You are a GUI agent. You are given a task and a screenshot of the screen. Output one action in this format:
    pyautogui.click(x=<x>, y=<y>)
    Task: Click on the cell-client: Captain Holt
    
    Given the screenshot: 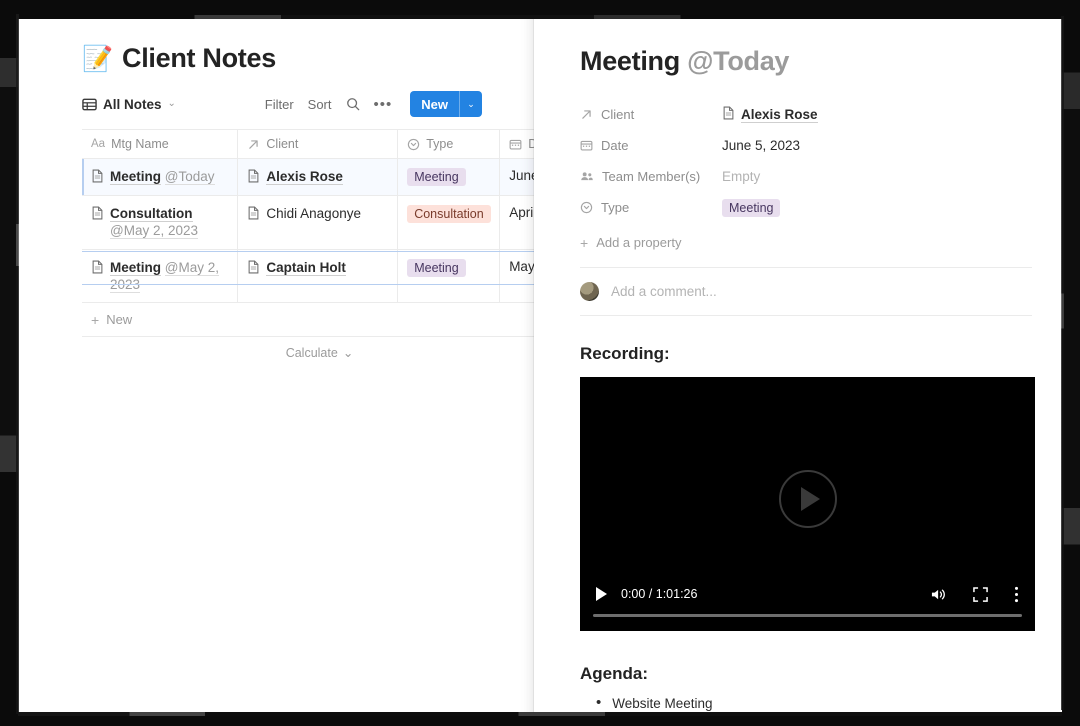 What is the action you would take?
    pyautogui.click(x=318, y=276)
    